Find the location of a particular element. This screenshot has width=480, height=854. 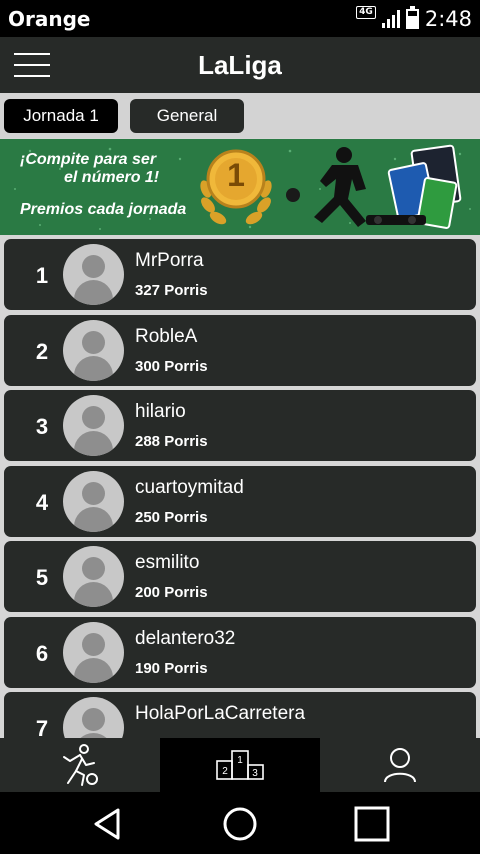

status-icons: 4G 2:48 is located at coordinates (414, 18).